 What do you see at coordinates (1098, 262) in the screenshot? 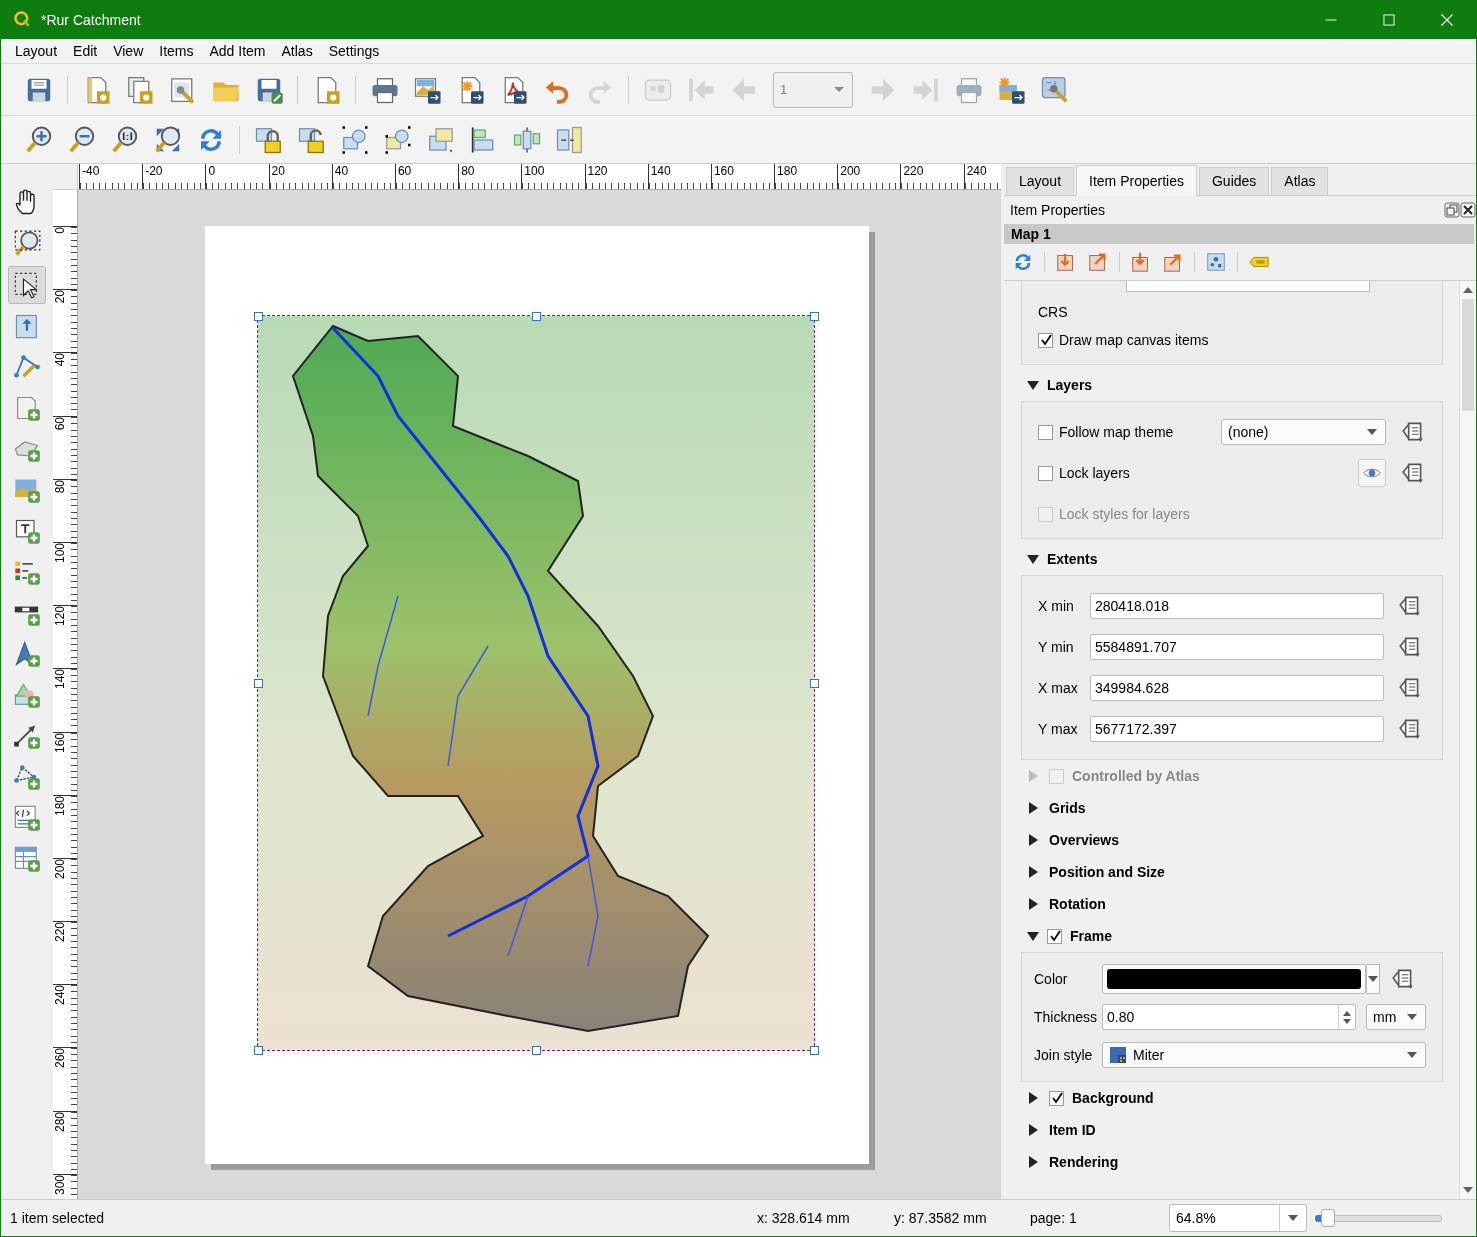
I see `extent-out-icon` at bounding box center [1098, 262].